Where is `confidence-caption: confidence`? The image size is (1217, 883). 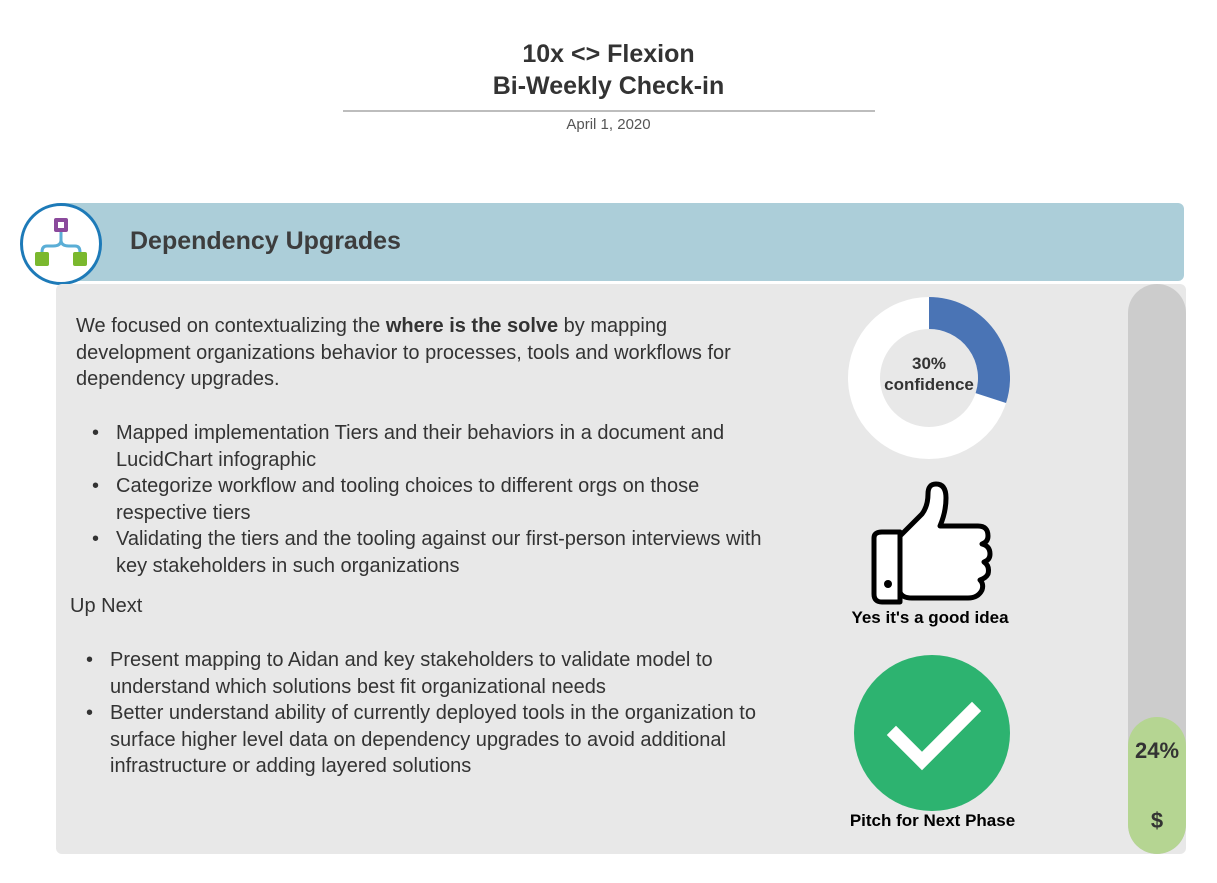 confidence-caption: confidence is located at coordinates (929, 384).